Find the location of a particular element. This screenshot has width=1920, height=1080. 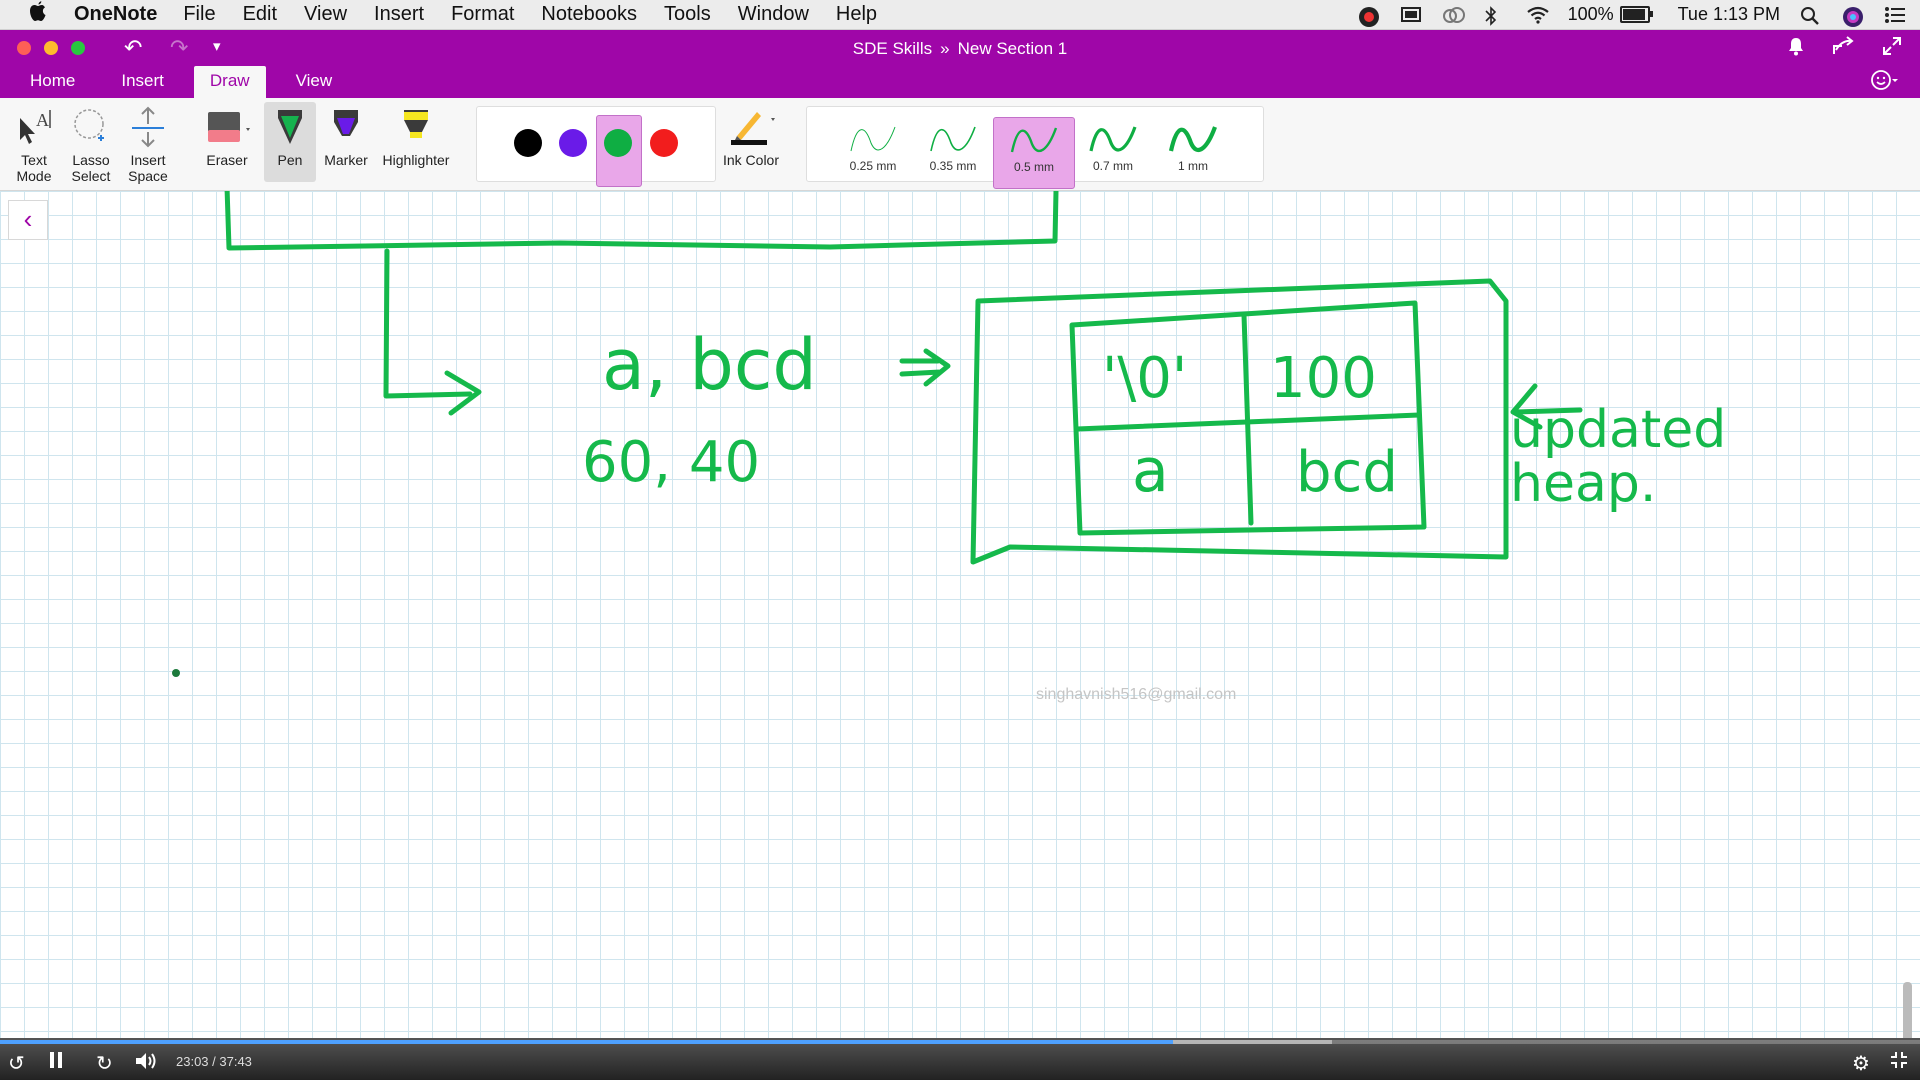

thickness-label: 1 mm is located at coordinates (1193, 166).